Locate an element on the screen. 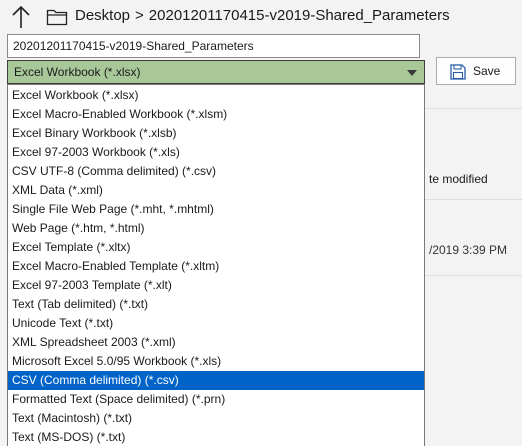 The image size is (522, 446). filename-input: 20201201170415-v2019-Shared_Parameters is located at coordinates (213, 46).